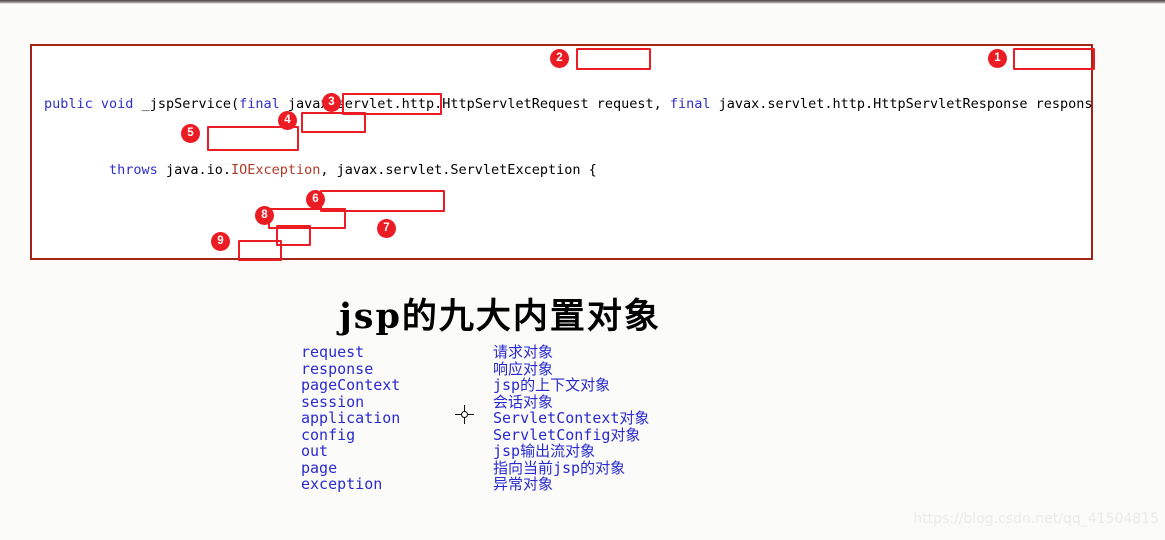 This screenshot has width=1165, height=540. What do you see at coordinates (319, 467) in the screenshot?
I see `object-name: page` at bounding box center [319, 467].